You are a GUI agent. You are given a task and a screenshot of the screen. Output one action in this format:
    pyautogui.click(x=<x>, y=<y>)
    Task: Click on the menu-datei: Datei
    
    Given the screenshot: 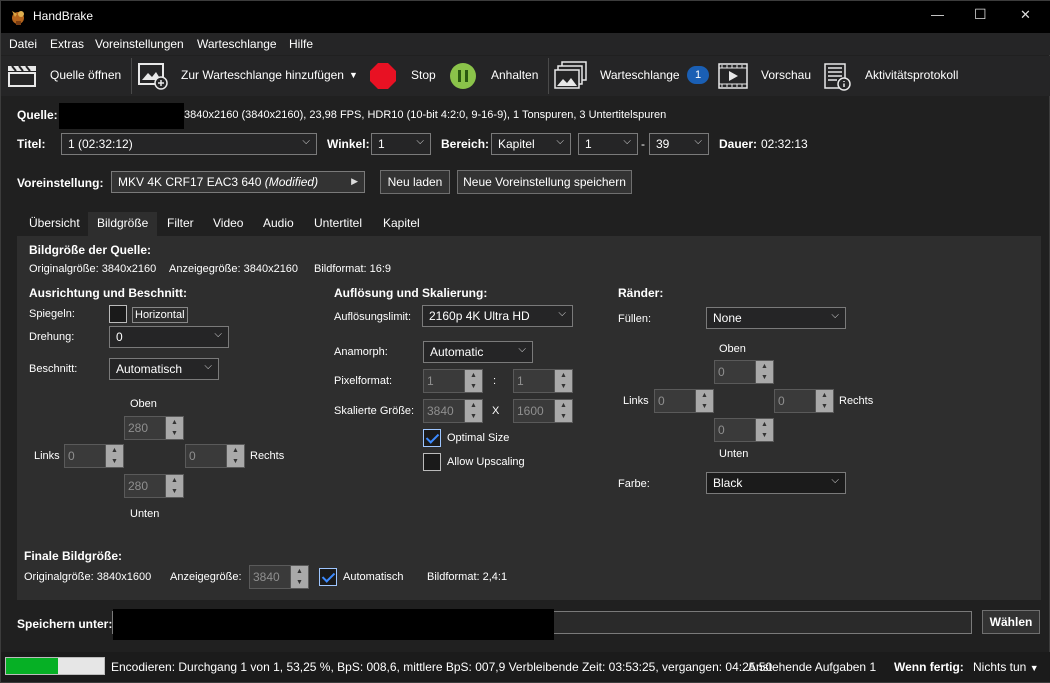 What is the action you would take?
    pyautogui.click(x=23, y=44)
    